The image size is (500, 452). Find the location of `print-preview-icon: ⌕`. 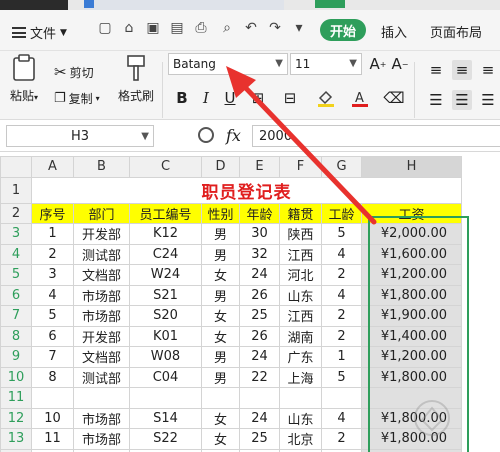

print-preview-icon: ⌕ is located at coordinates (227, 28).